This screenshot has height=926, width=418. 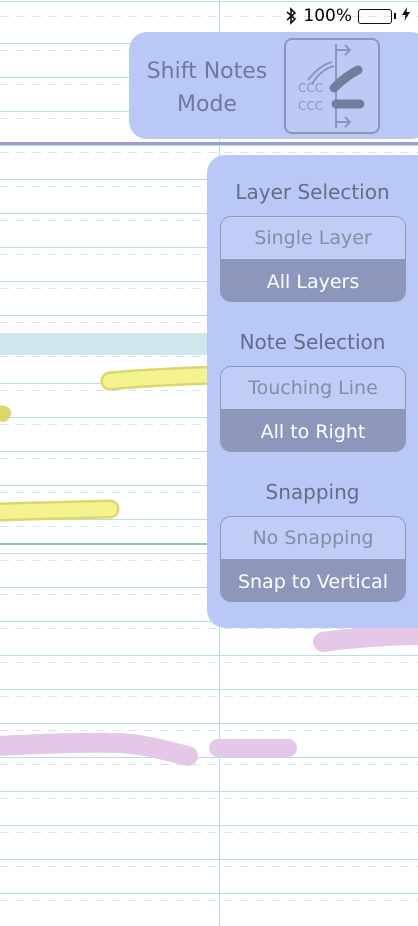 What do you see at coordinates (313, 238) in the screenshot?
I see `single-layer-option: Single Layer` at bounding box center [313, 238].